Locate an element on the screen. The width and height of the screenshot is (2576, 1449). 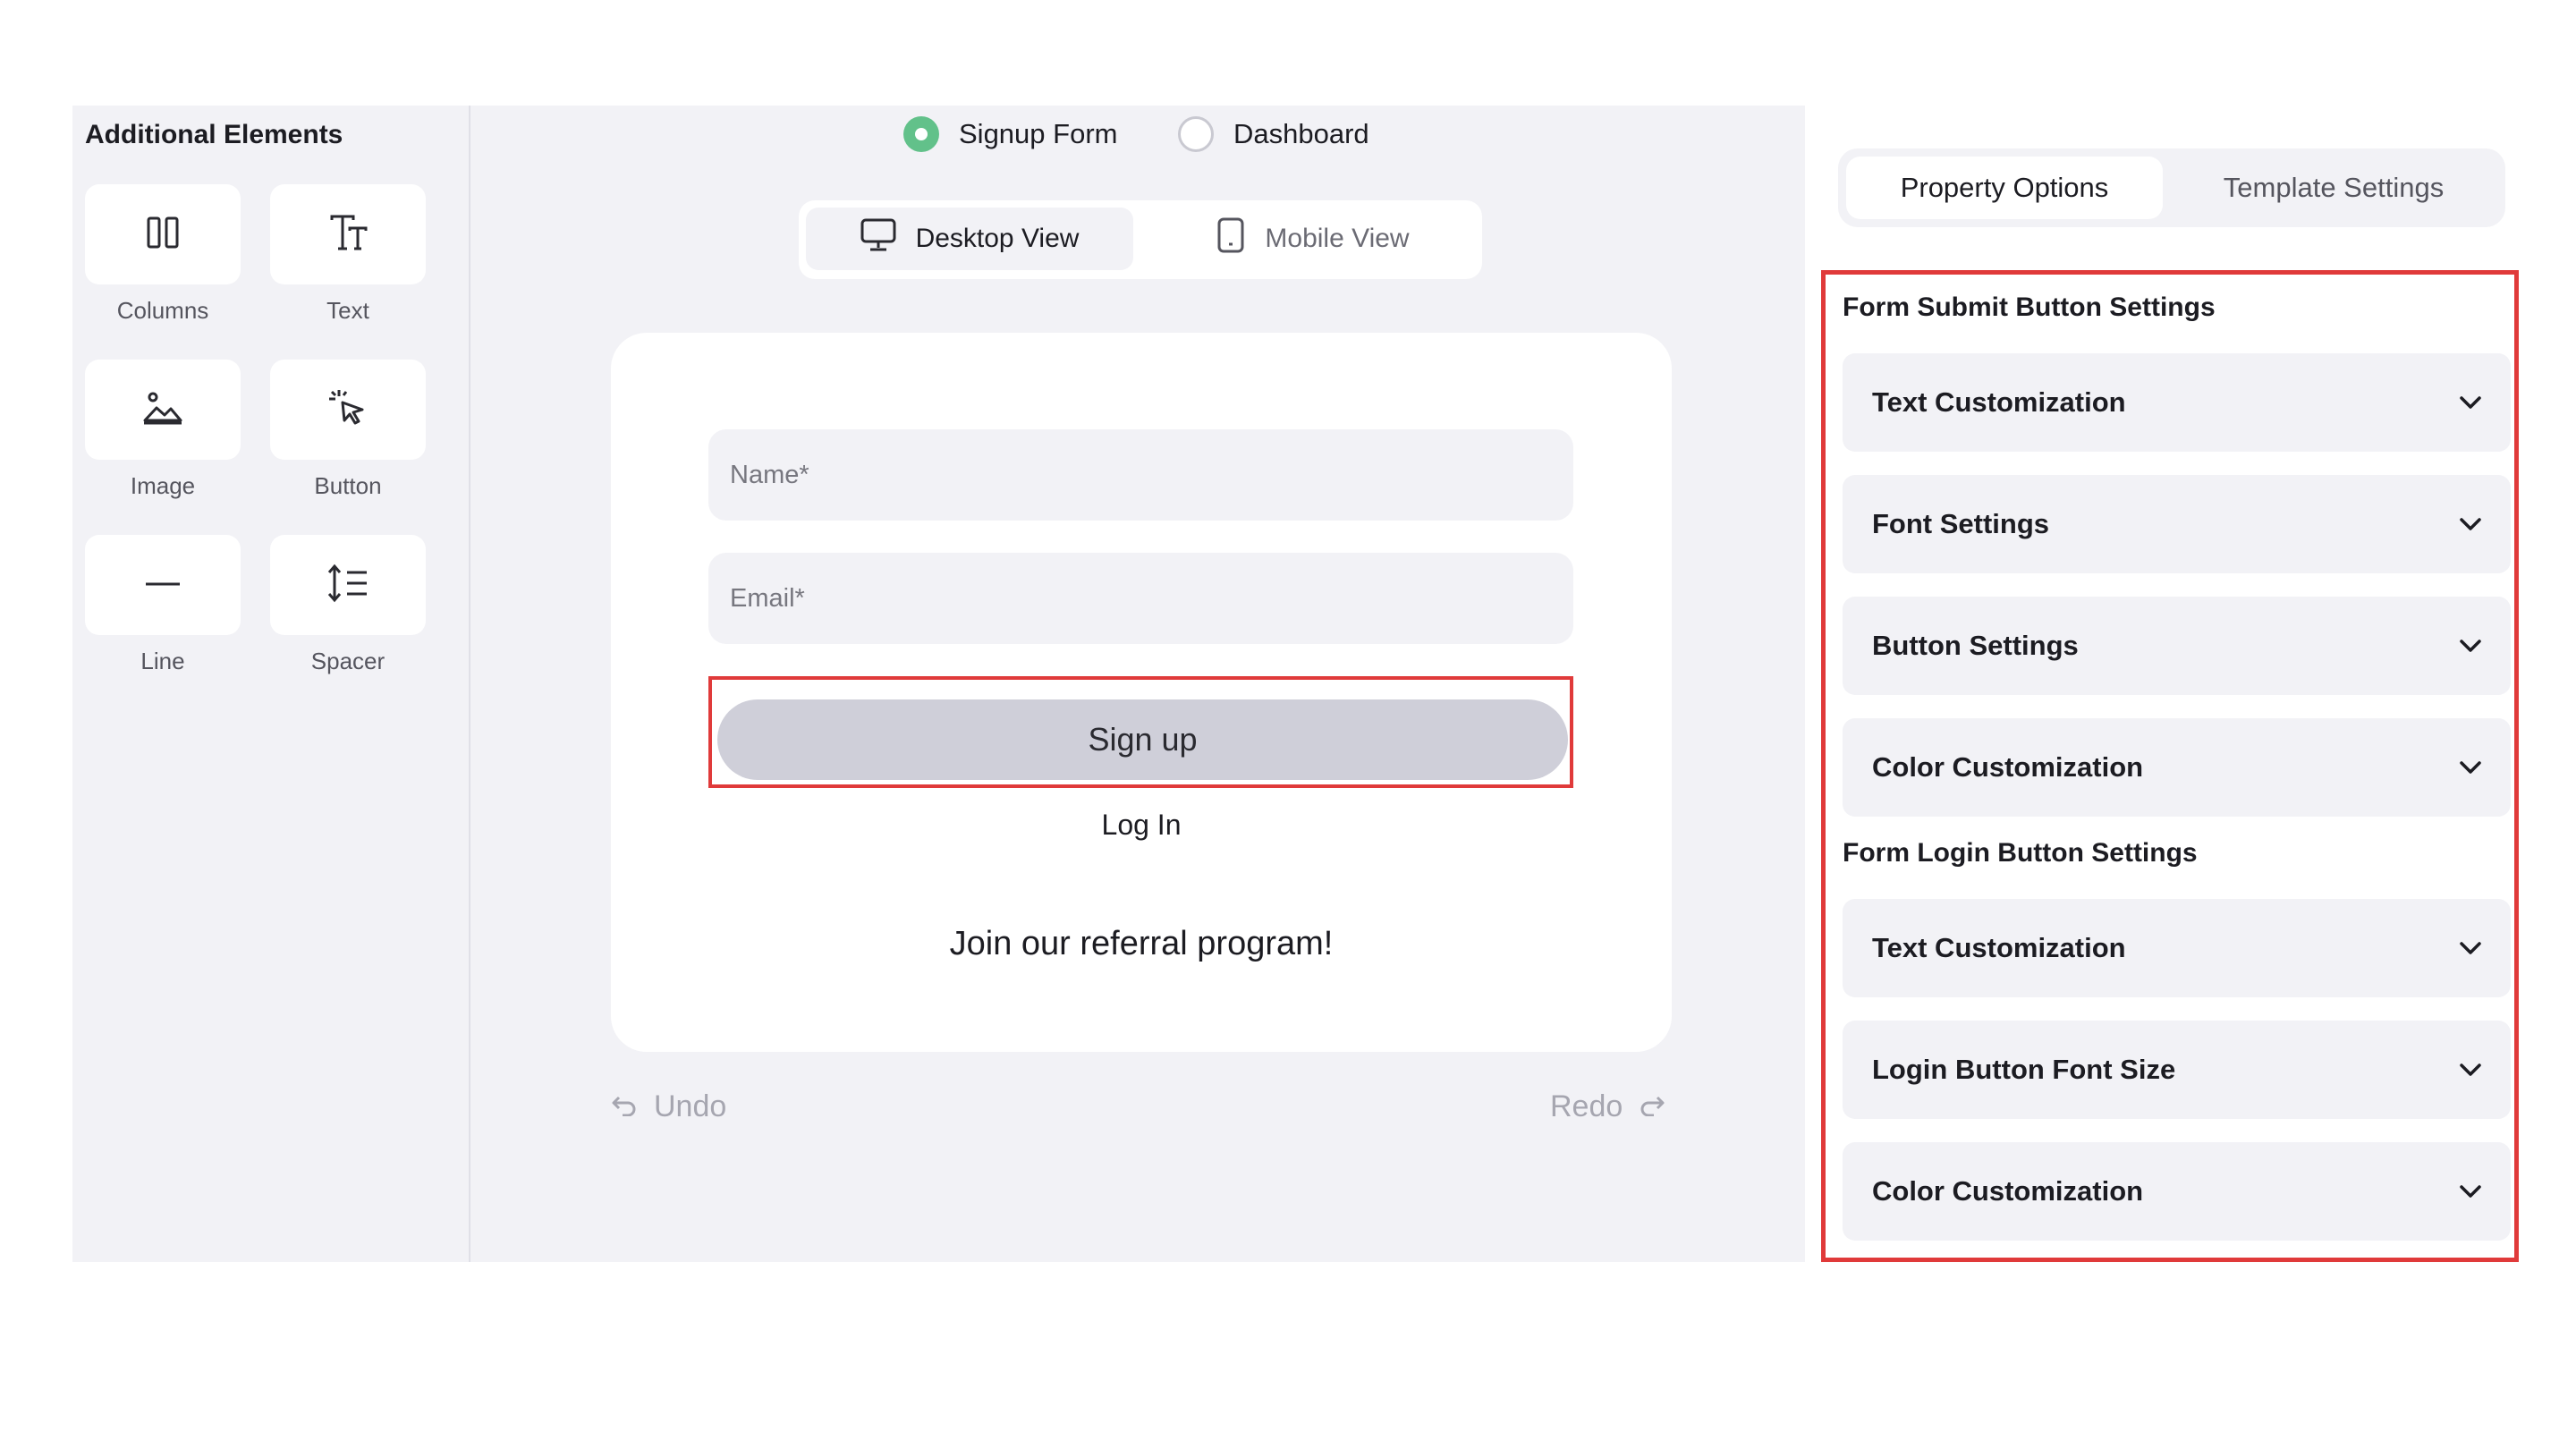
accordion-login-text-customization: Text Customization is located at coordinates (2177, 948).